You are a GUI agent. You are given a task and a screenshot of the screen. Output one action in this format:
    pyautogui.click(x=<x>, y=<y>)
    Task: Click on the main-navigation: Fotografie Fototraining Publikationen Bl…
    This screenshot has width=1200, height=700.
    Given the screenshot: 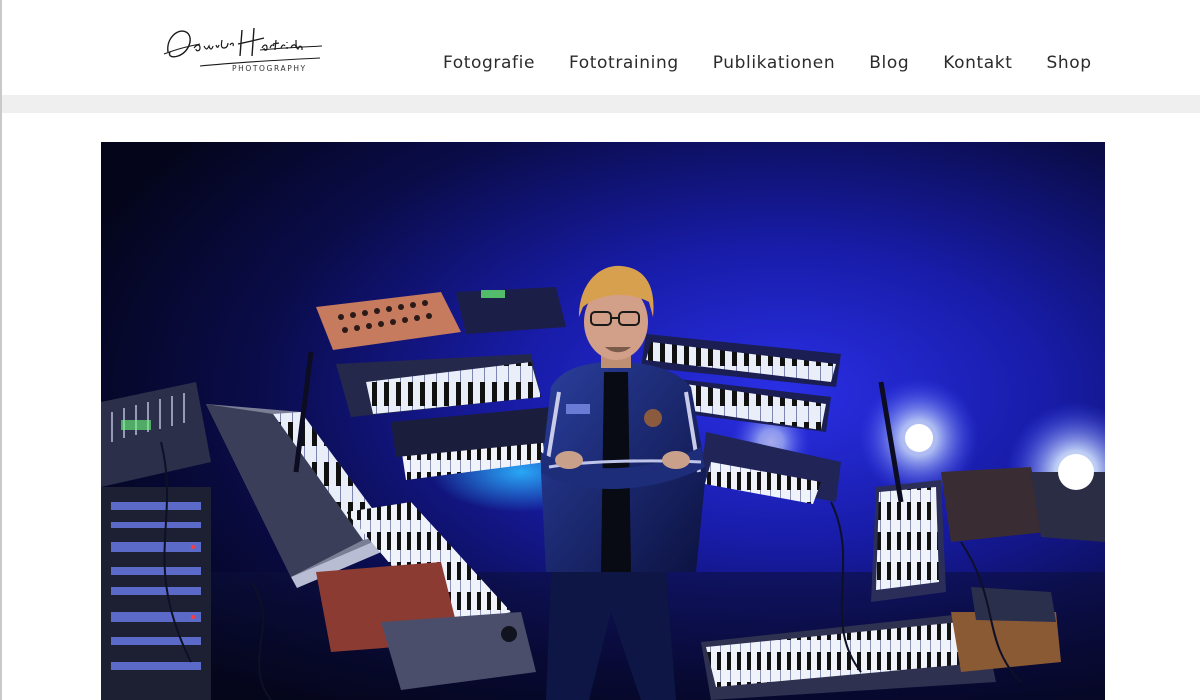 What is the action you would take?
    pyautogui.click(x=767, y=63)
    